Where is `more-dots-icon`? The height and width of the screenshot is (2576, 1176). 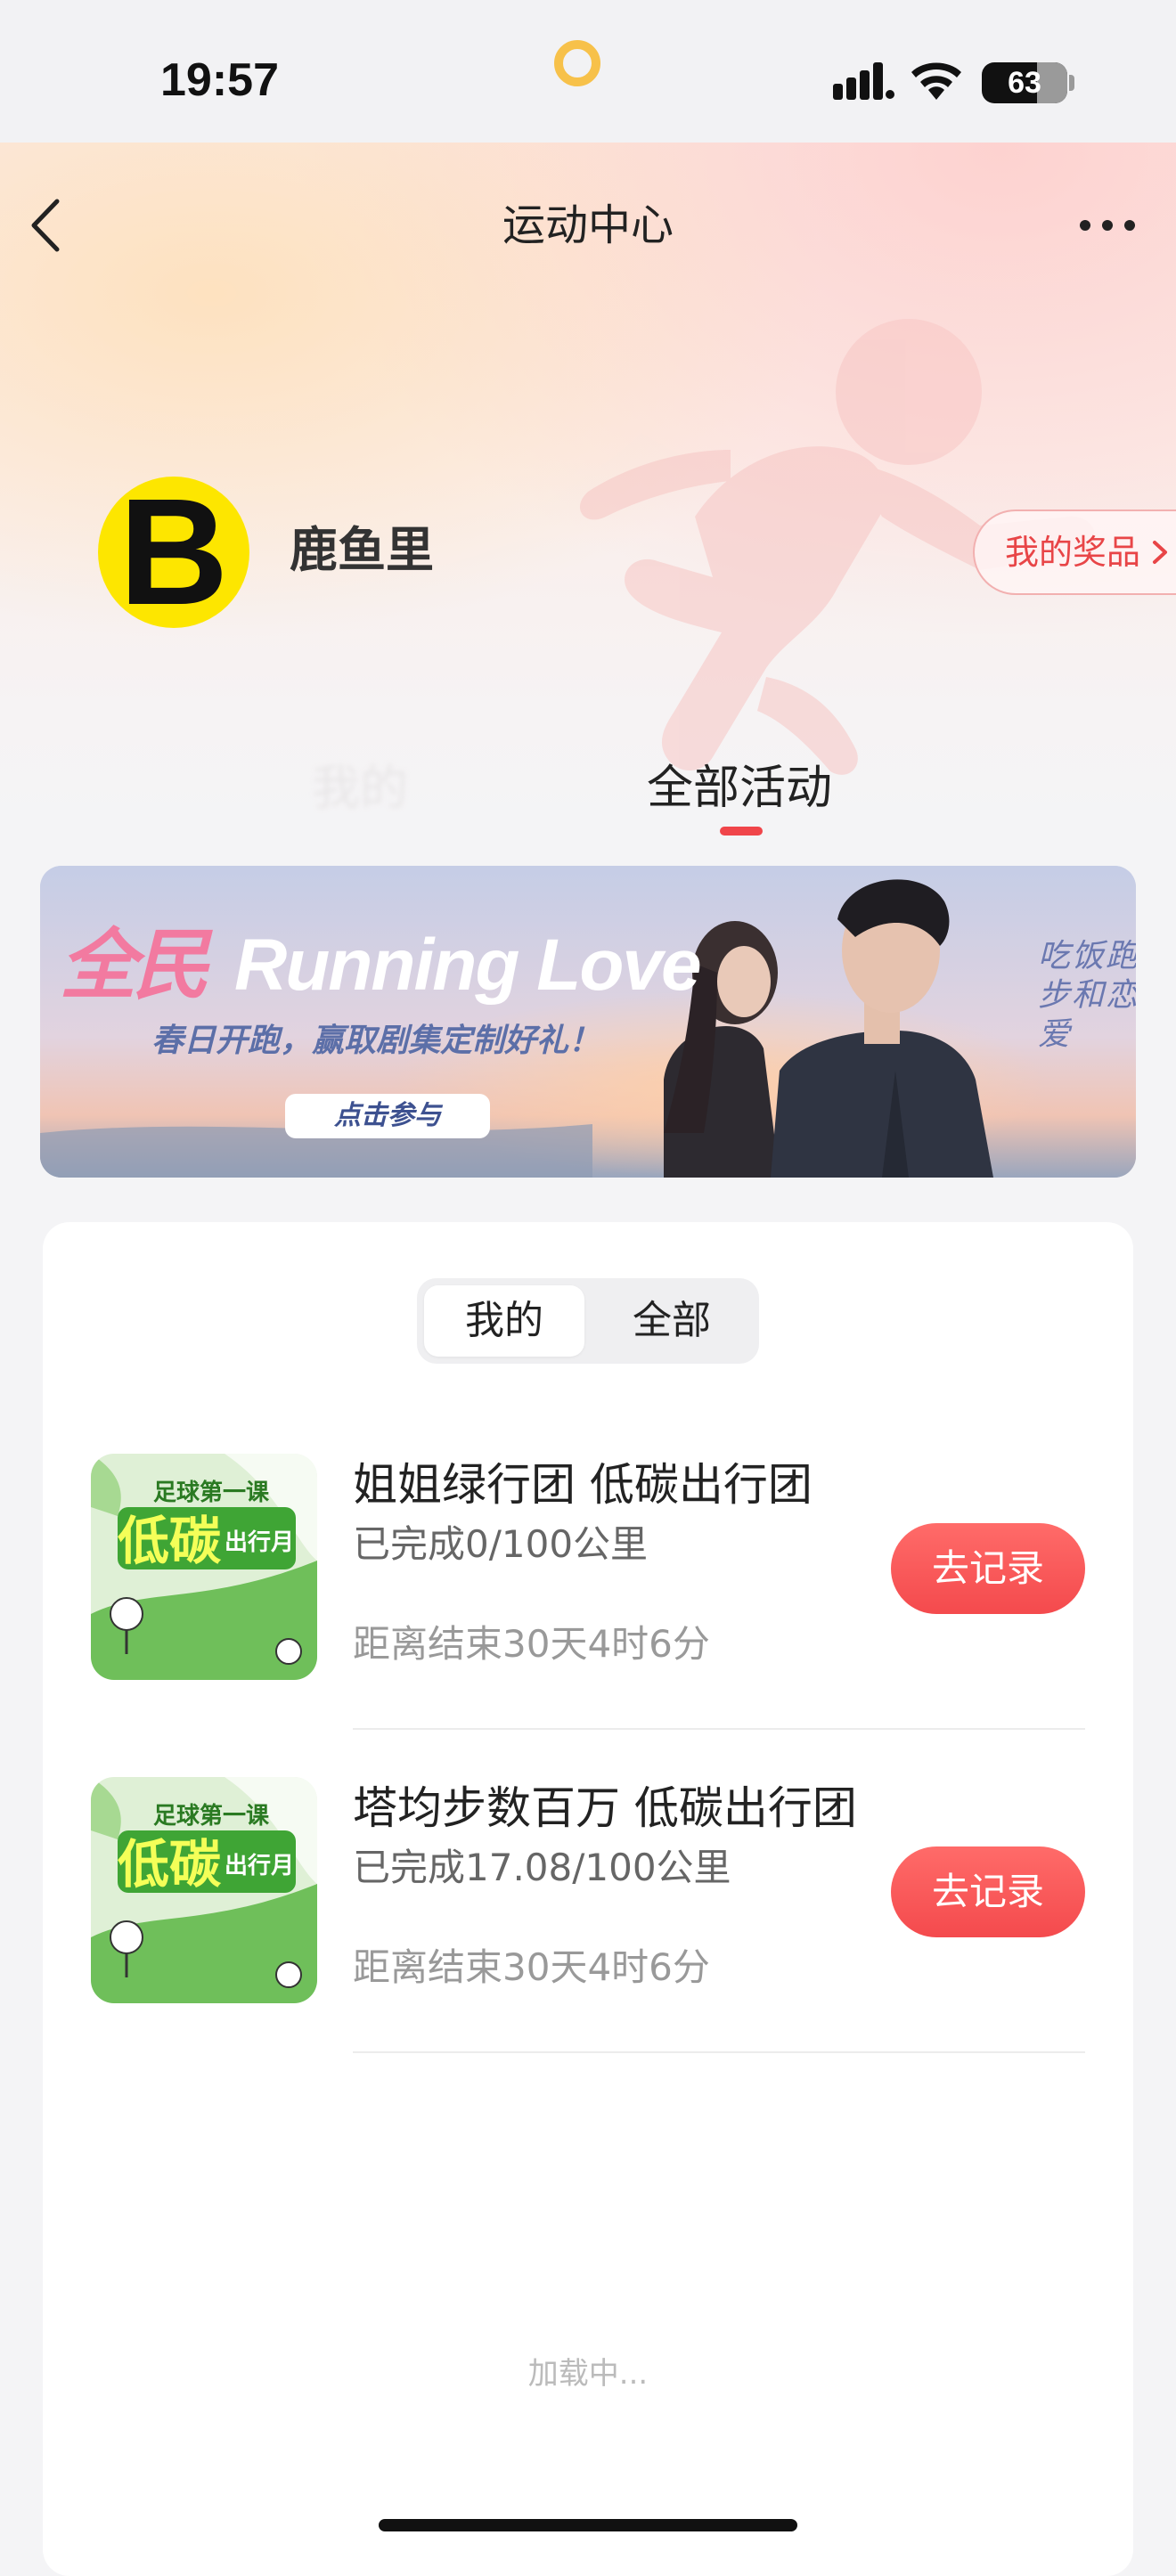
more-dots-icon is located at coordinates (1107, 226).